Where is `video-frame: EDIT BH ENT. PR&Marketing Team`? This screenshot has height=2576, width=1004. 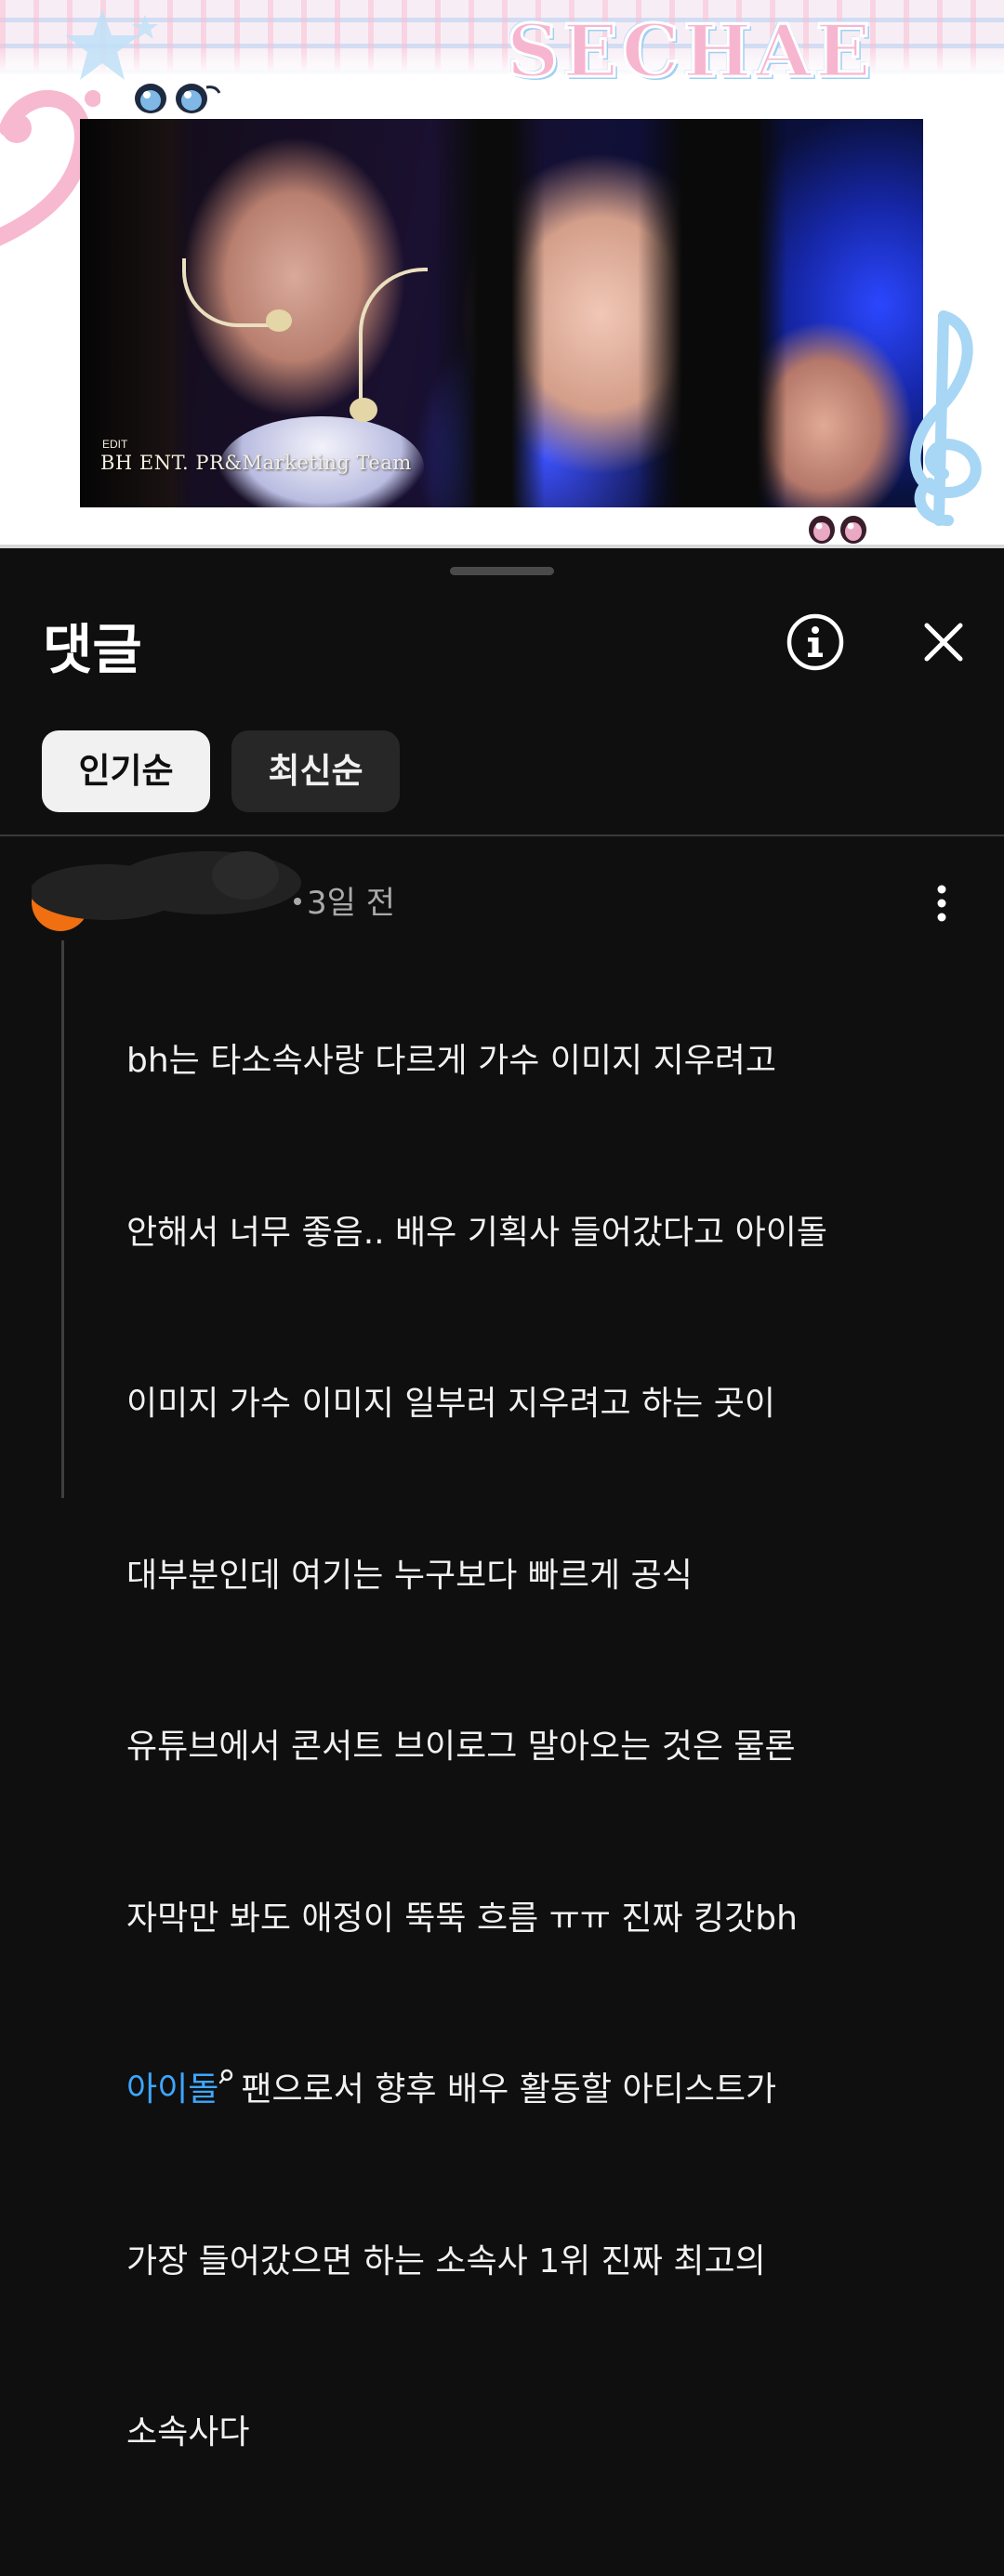 video-frame: EDIT BH ENT. PR&Marketing Team is located at coordinates (501, 313).